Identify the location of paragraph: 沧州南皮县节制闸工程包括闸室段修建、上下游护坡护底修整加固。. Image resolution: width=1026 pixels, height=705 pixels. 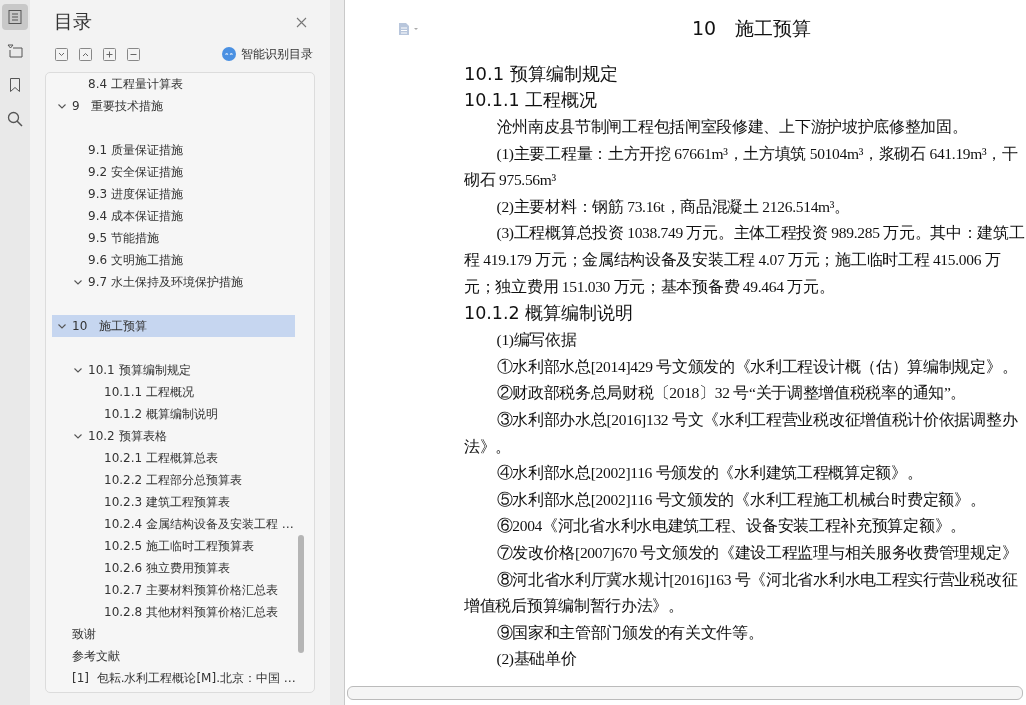
(732, 127).